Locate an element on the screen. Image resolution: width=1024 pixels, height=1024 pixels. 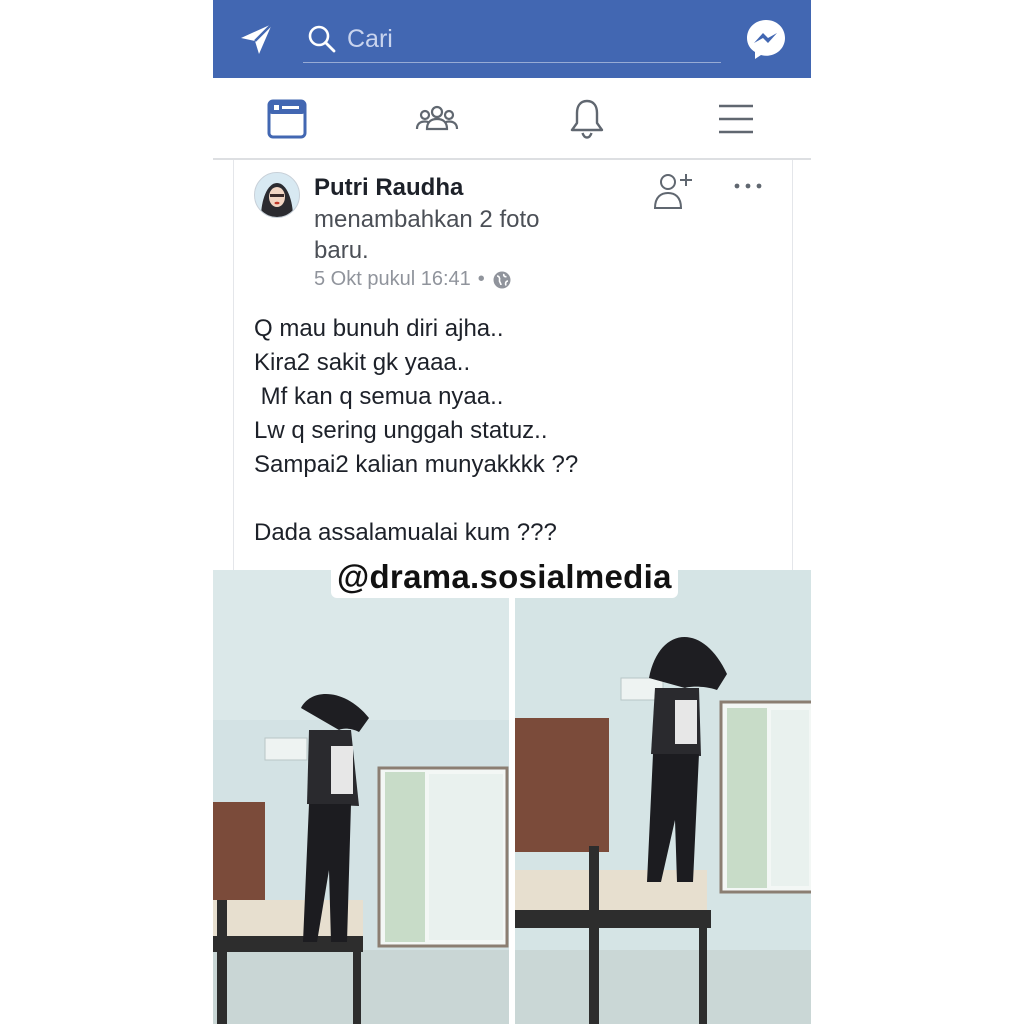
search-bar is located at coordinates (512, 40).